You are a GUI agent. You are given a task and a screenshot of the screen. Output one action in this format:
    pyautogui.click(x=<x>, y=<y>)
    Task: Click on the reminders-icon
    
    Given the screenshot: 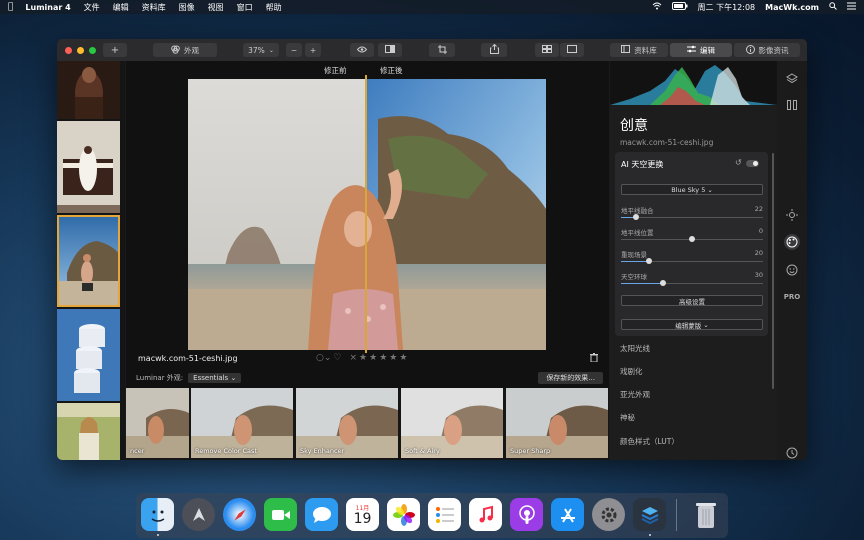 What is the action you would take?
    pyautogui.click(x=444, y=514)
    